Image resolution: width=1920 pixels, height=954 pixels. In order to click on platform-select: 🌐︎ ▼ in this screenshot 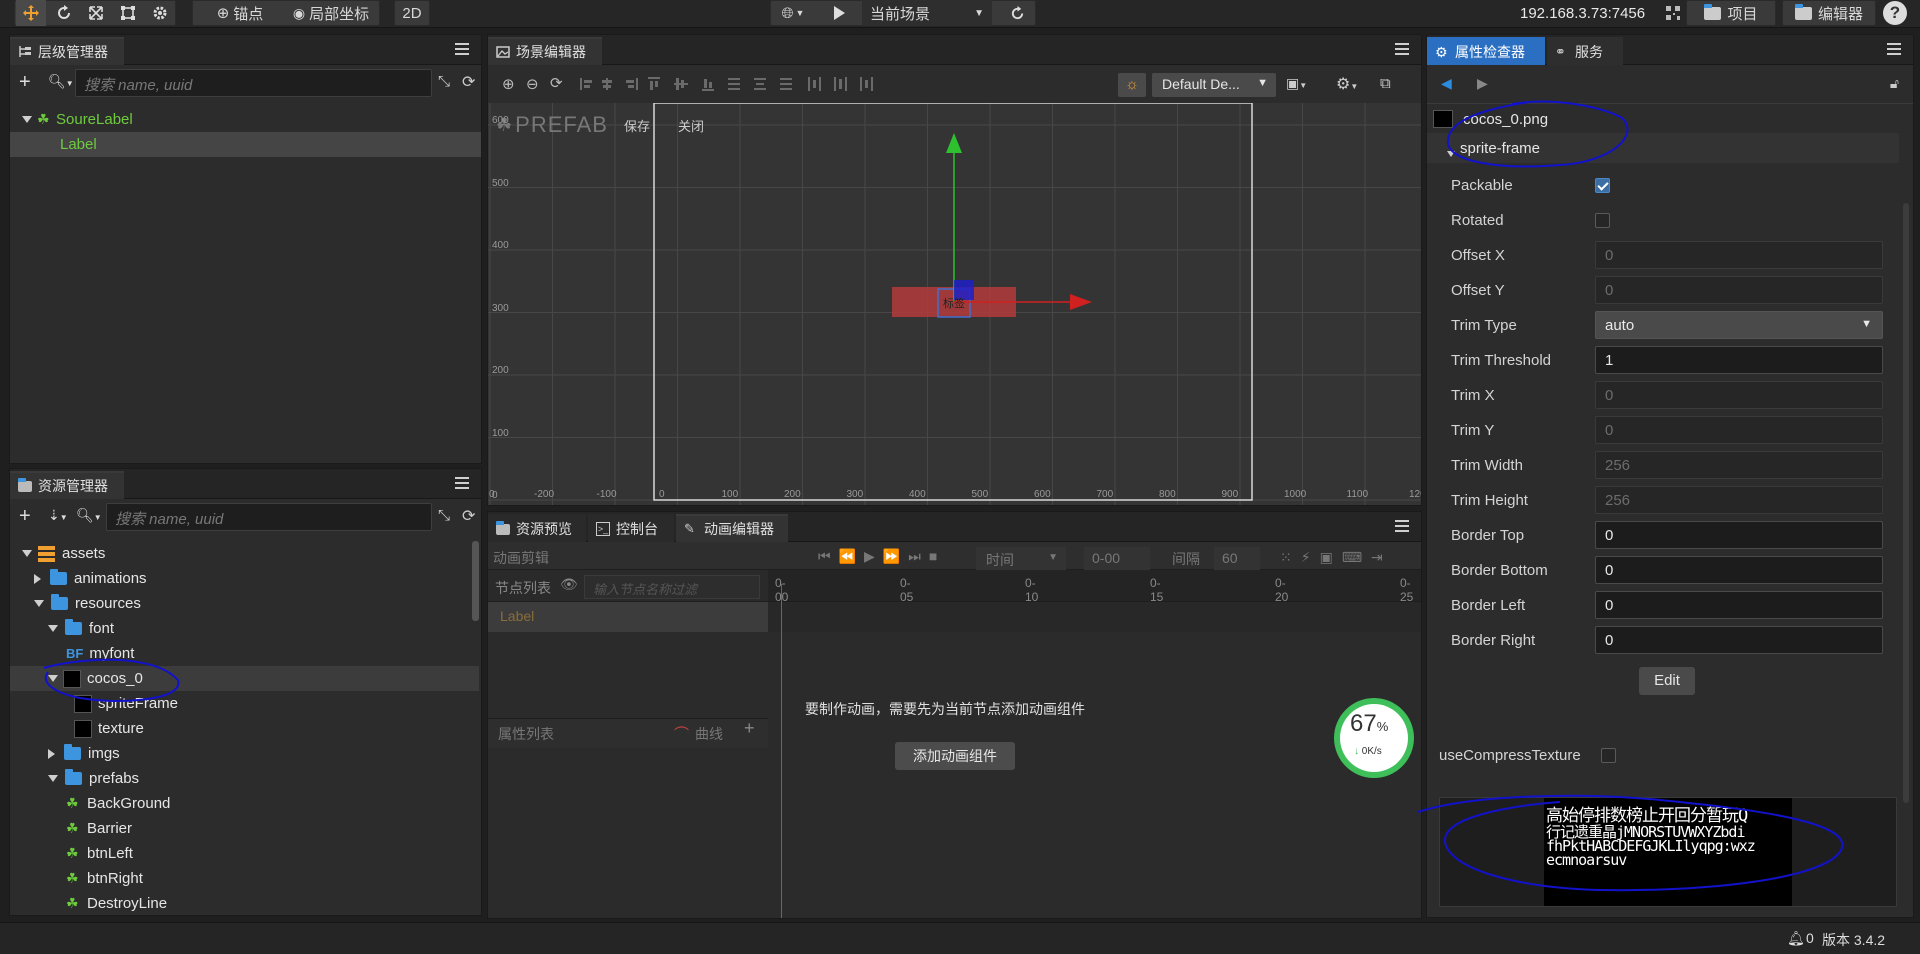, I will do `click(793, 13)`.